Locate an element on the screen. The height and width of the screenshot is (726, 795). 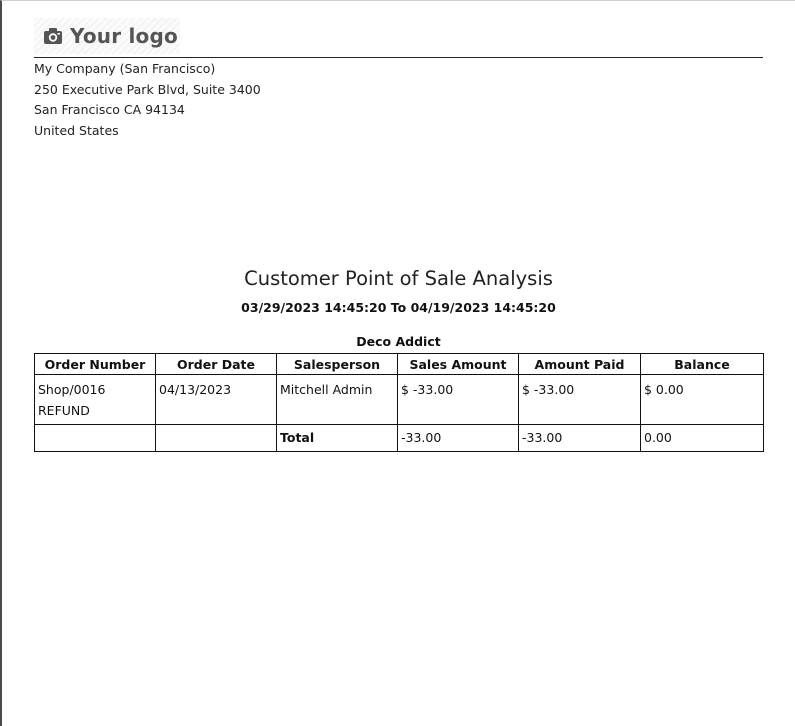
logo-text: Your logo is located at coordinates (124, 36).